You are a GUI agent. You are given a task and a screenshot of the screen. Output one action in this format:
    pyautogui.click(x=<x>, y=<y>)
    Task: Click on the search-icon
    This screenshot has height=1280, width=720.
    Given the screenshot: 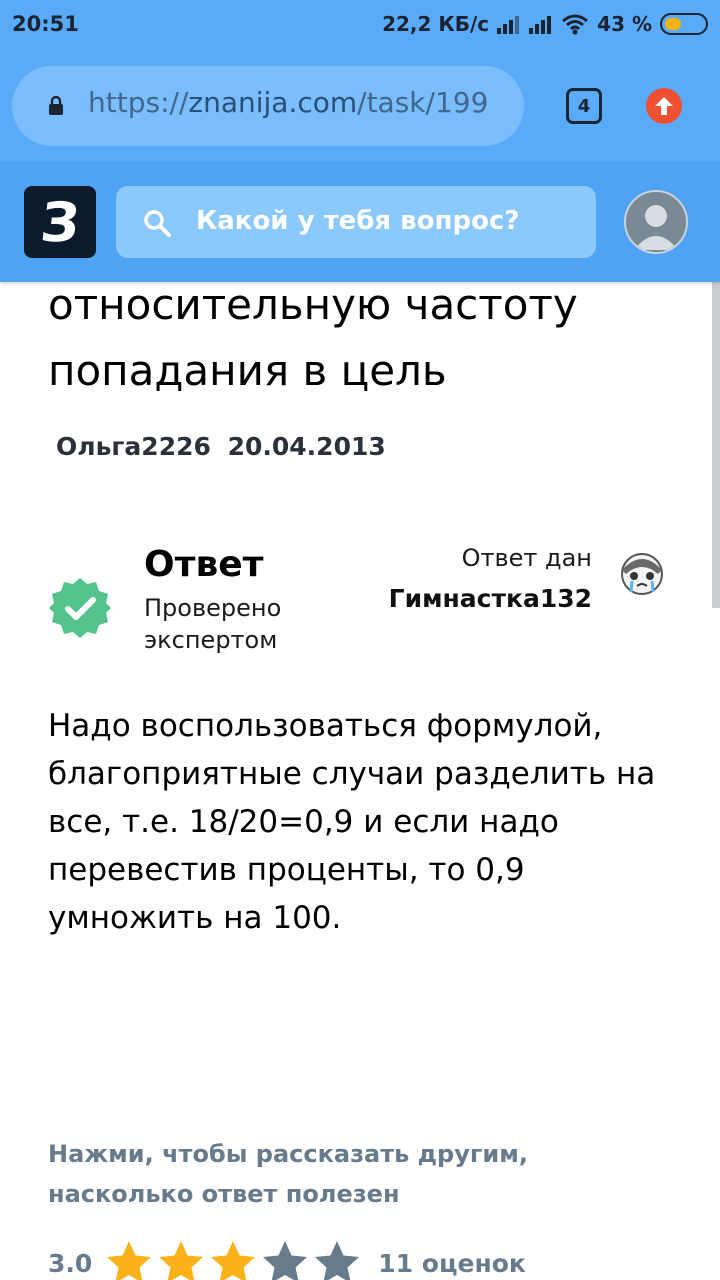 What is the action you would take?
    pyautogui.click(x=157, y=223)
    